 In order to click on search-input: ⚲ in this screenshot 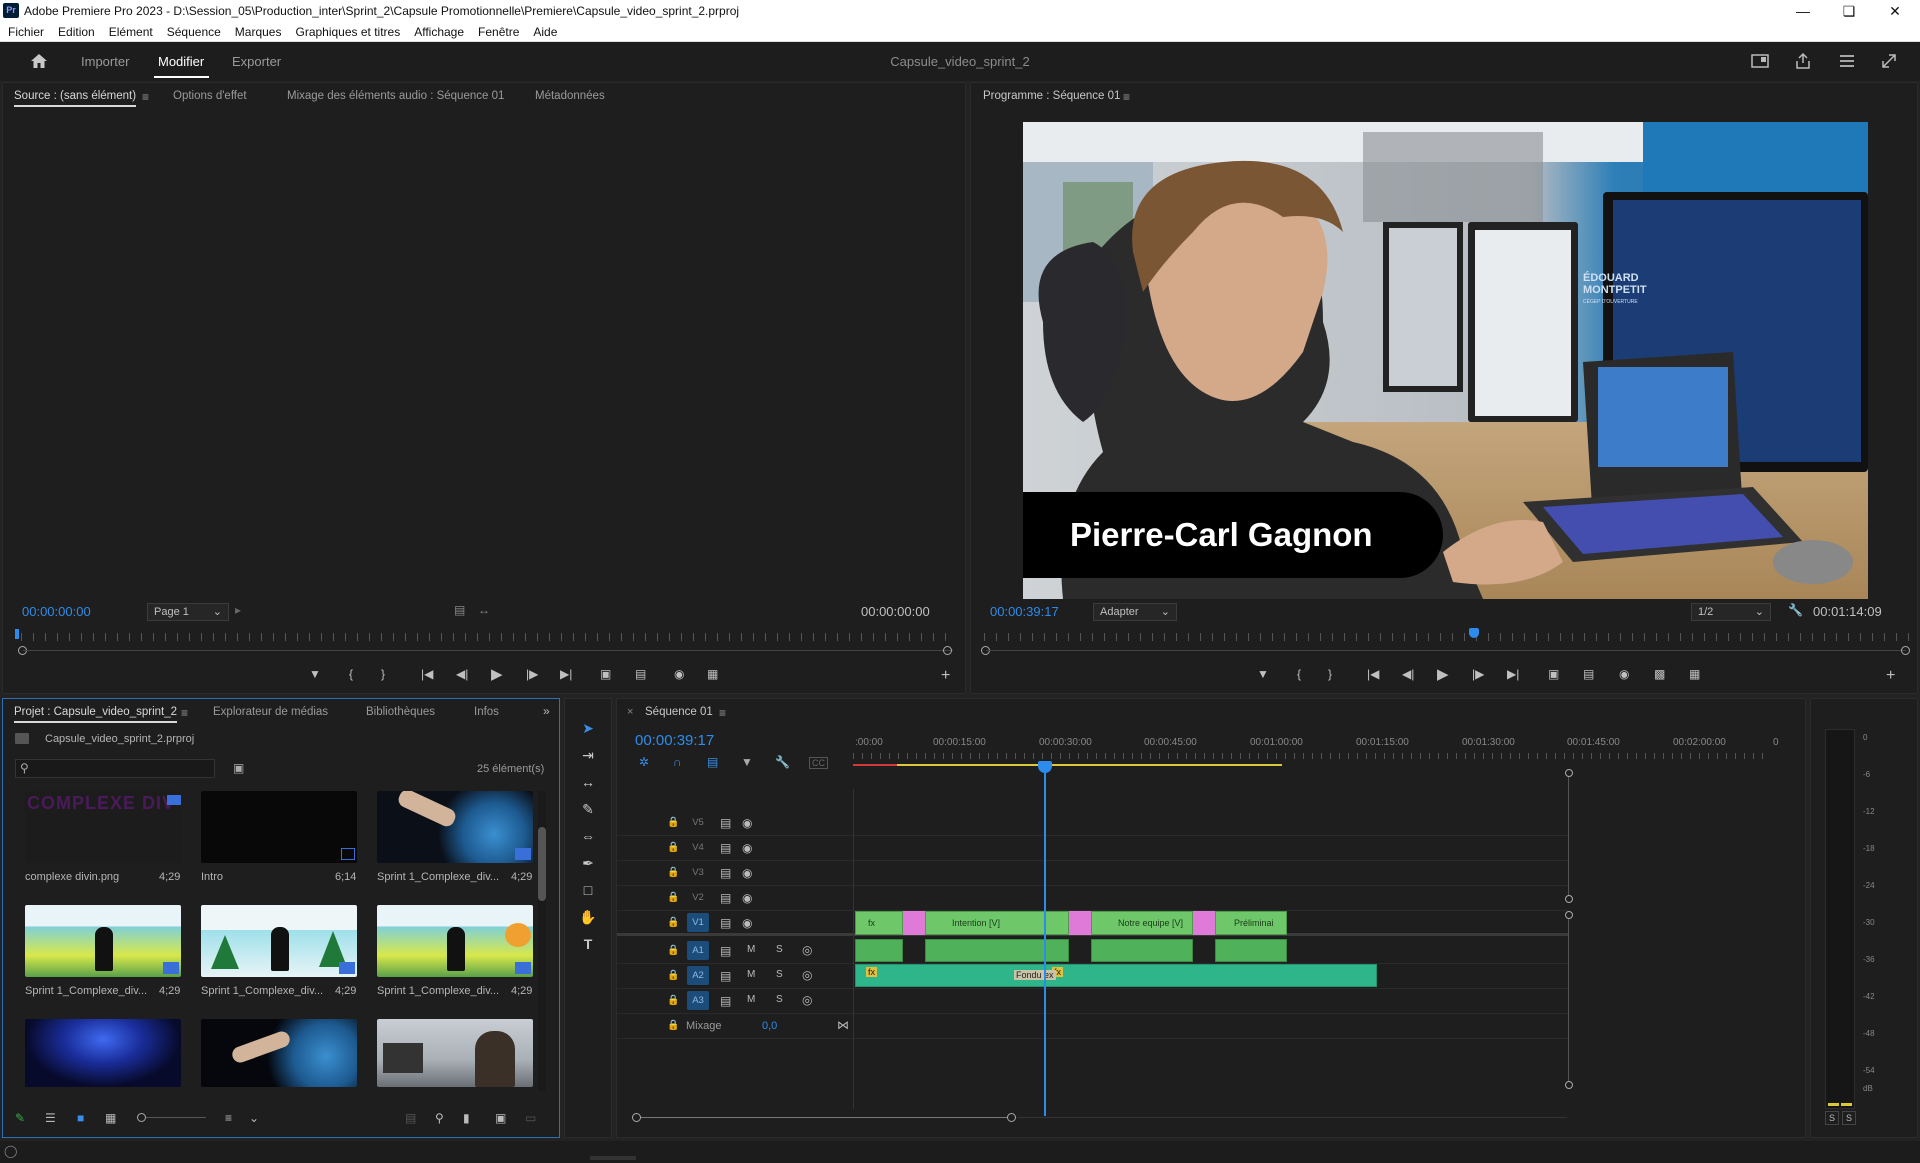, I will do `click(115, 768)`.